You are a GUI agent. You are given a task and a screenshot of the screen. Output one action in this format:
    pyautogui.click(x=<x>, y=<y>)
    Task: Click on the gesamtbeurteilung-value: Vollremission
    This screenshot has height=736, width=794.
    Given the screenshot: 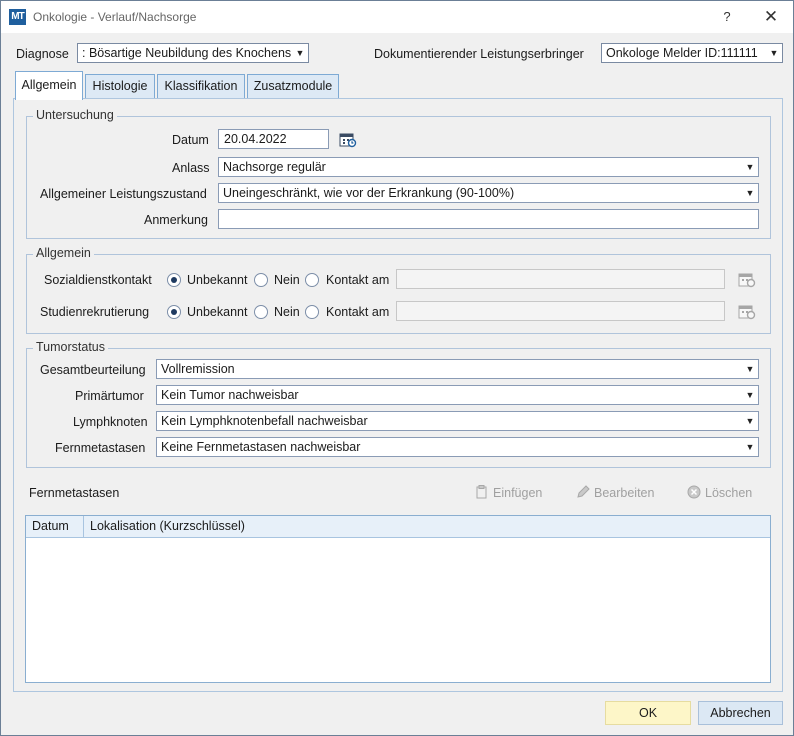 What is the action you would take?
    pyautogui.click(x=198, y=369)
    